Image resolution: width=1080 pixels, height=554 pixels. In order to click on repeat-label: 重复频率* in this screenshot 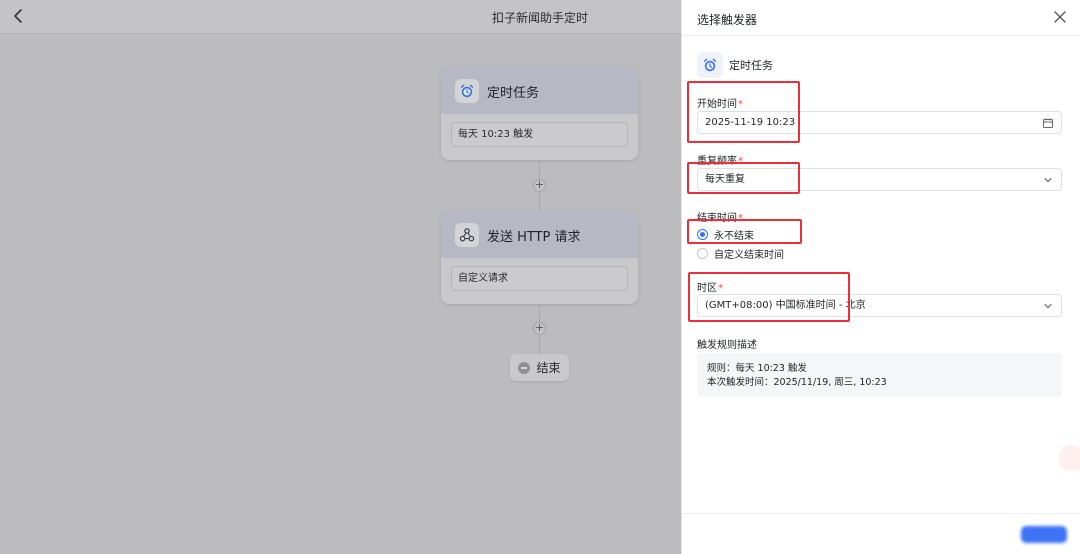, I will do `click(720, 159)`.